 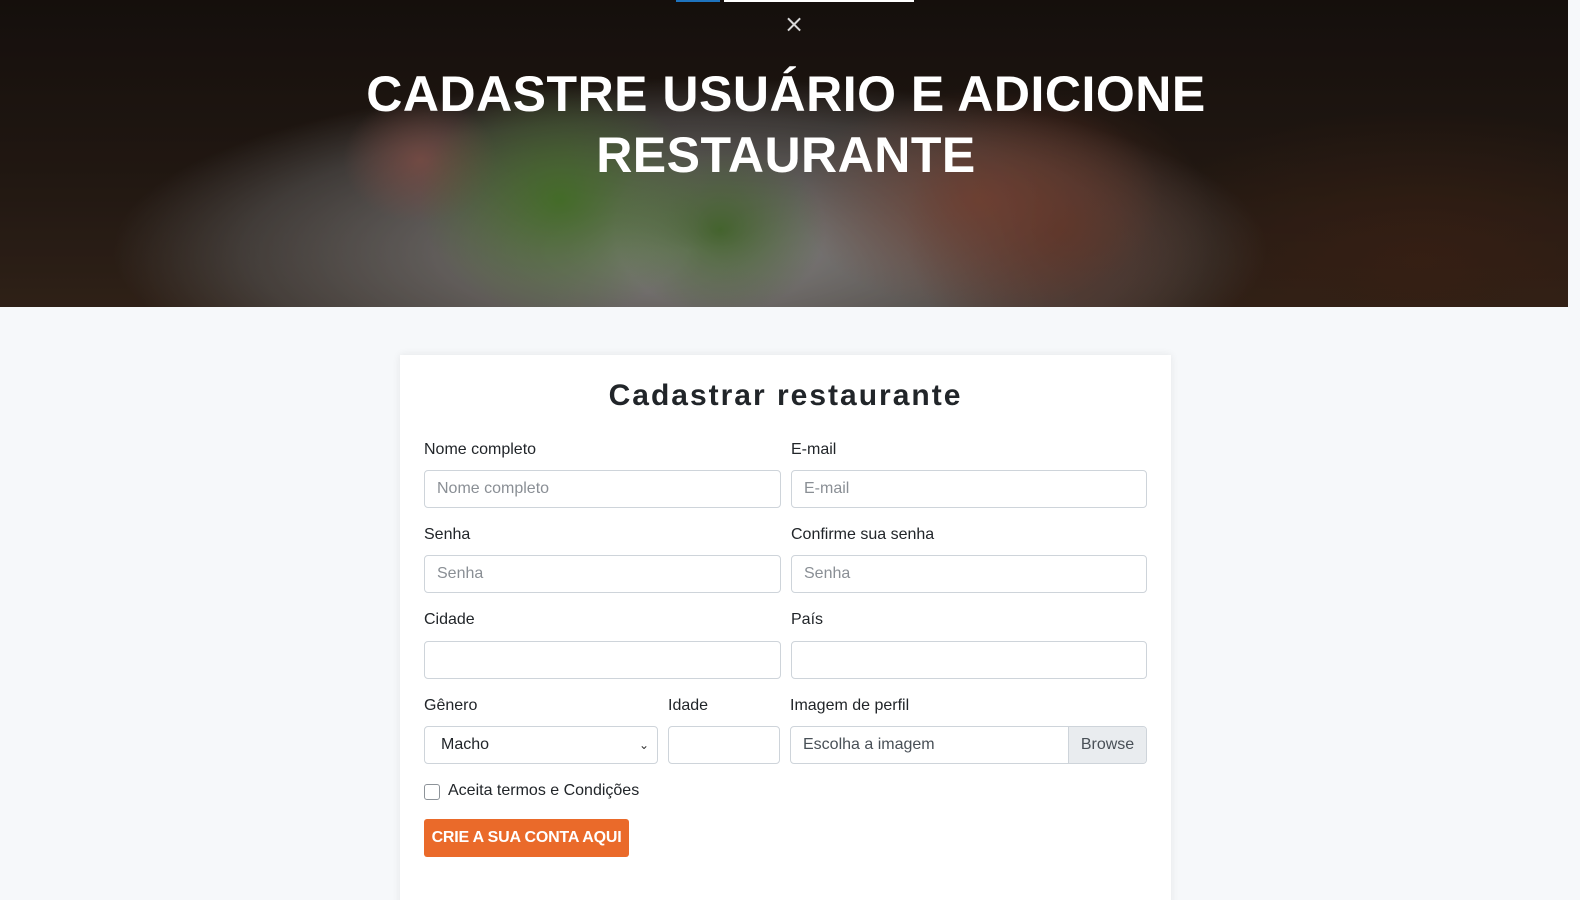 I want to click on confirm-password-input, so click(x=969, y=574).